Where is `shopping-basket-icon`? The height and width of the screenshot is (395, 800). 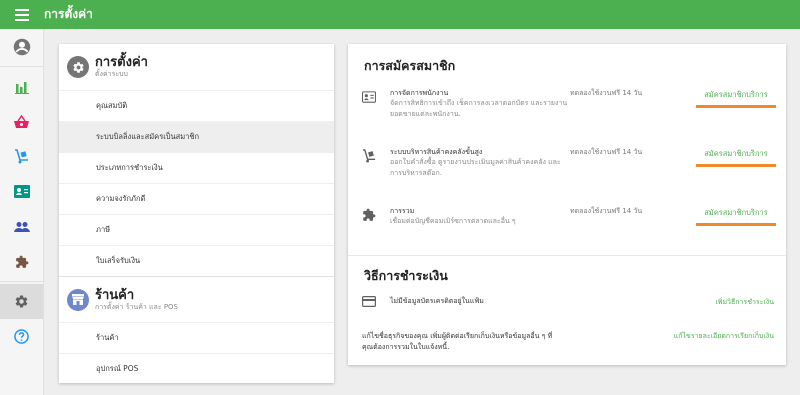
shopping-basket-icon is located at coordinates (21, 121).